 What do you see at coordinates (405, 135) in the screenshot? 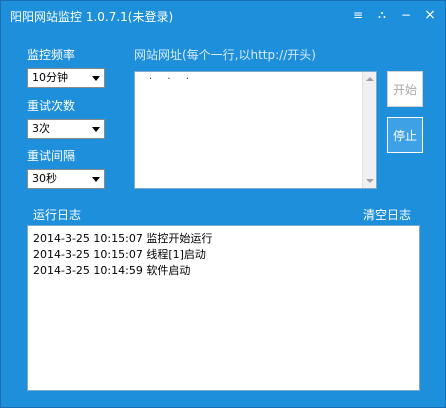
I see `stop-button: 停止` at bounding box center [405, 135].